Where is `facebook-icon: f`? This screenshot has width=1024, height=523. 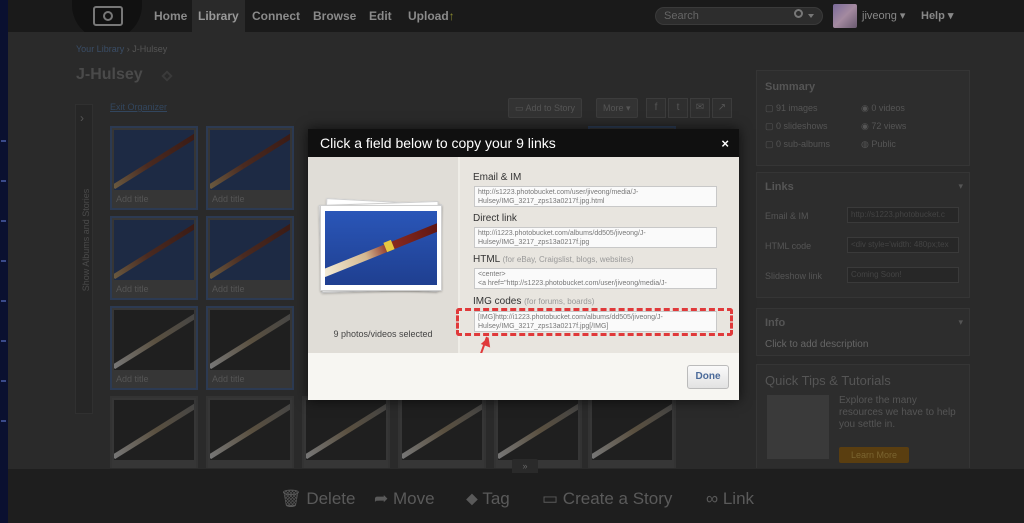 facebook-icon: f is located at coordinates (656, 108).